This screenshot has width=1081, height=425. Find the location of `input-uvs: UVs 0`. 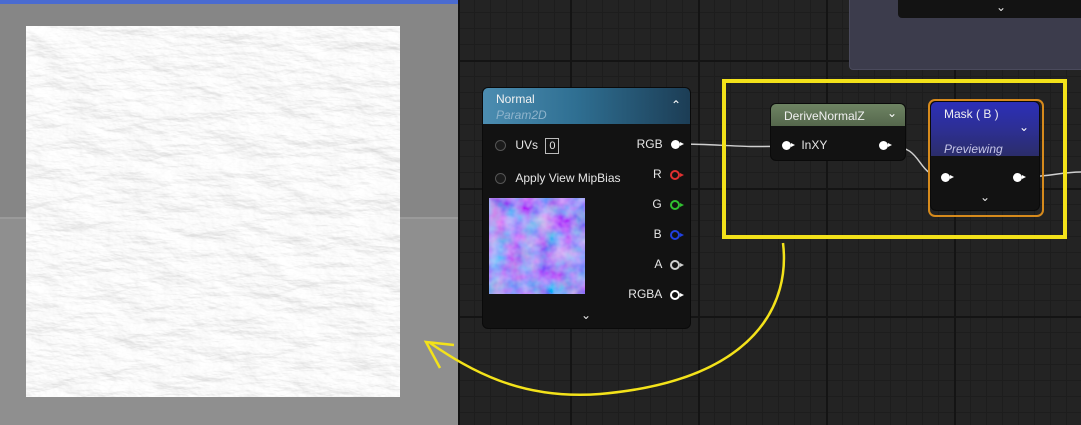

input-uvs: UVs 0 is located at coordinates (527, 146).